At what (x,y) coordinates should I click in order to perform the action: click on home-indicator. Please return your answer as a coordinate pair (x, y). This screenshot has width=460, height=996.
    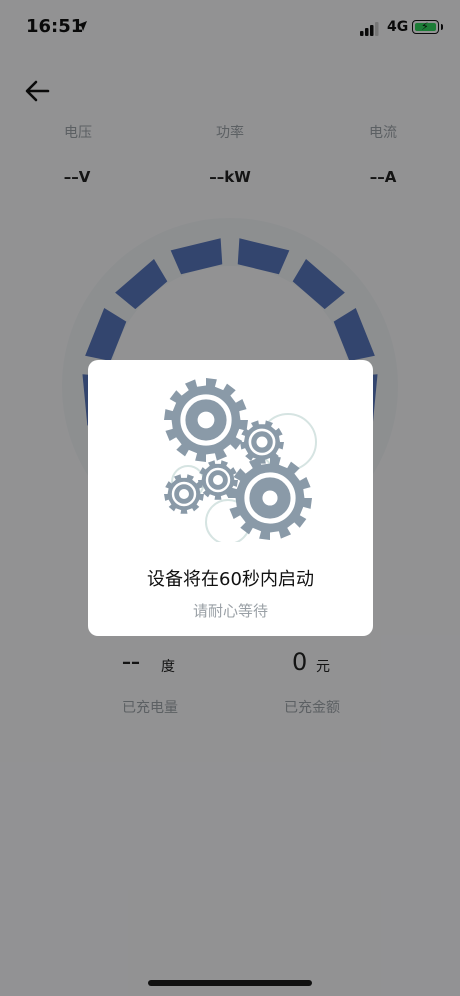
    Looking at the image, I should click on (230, 983).